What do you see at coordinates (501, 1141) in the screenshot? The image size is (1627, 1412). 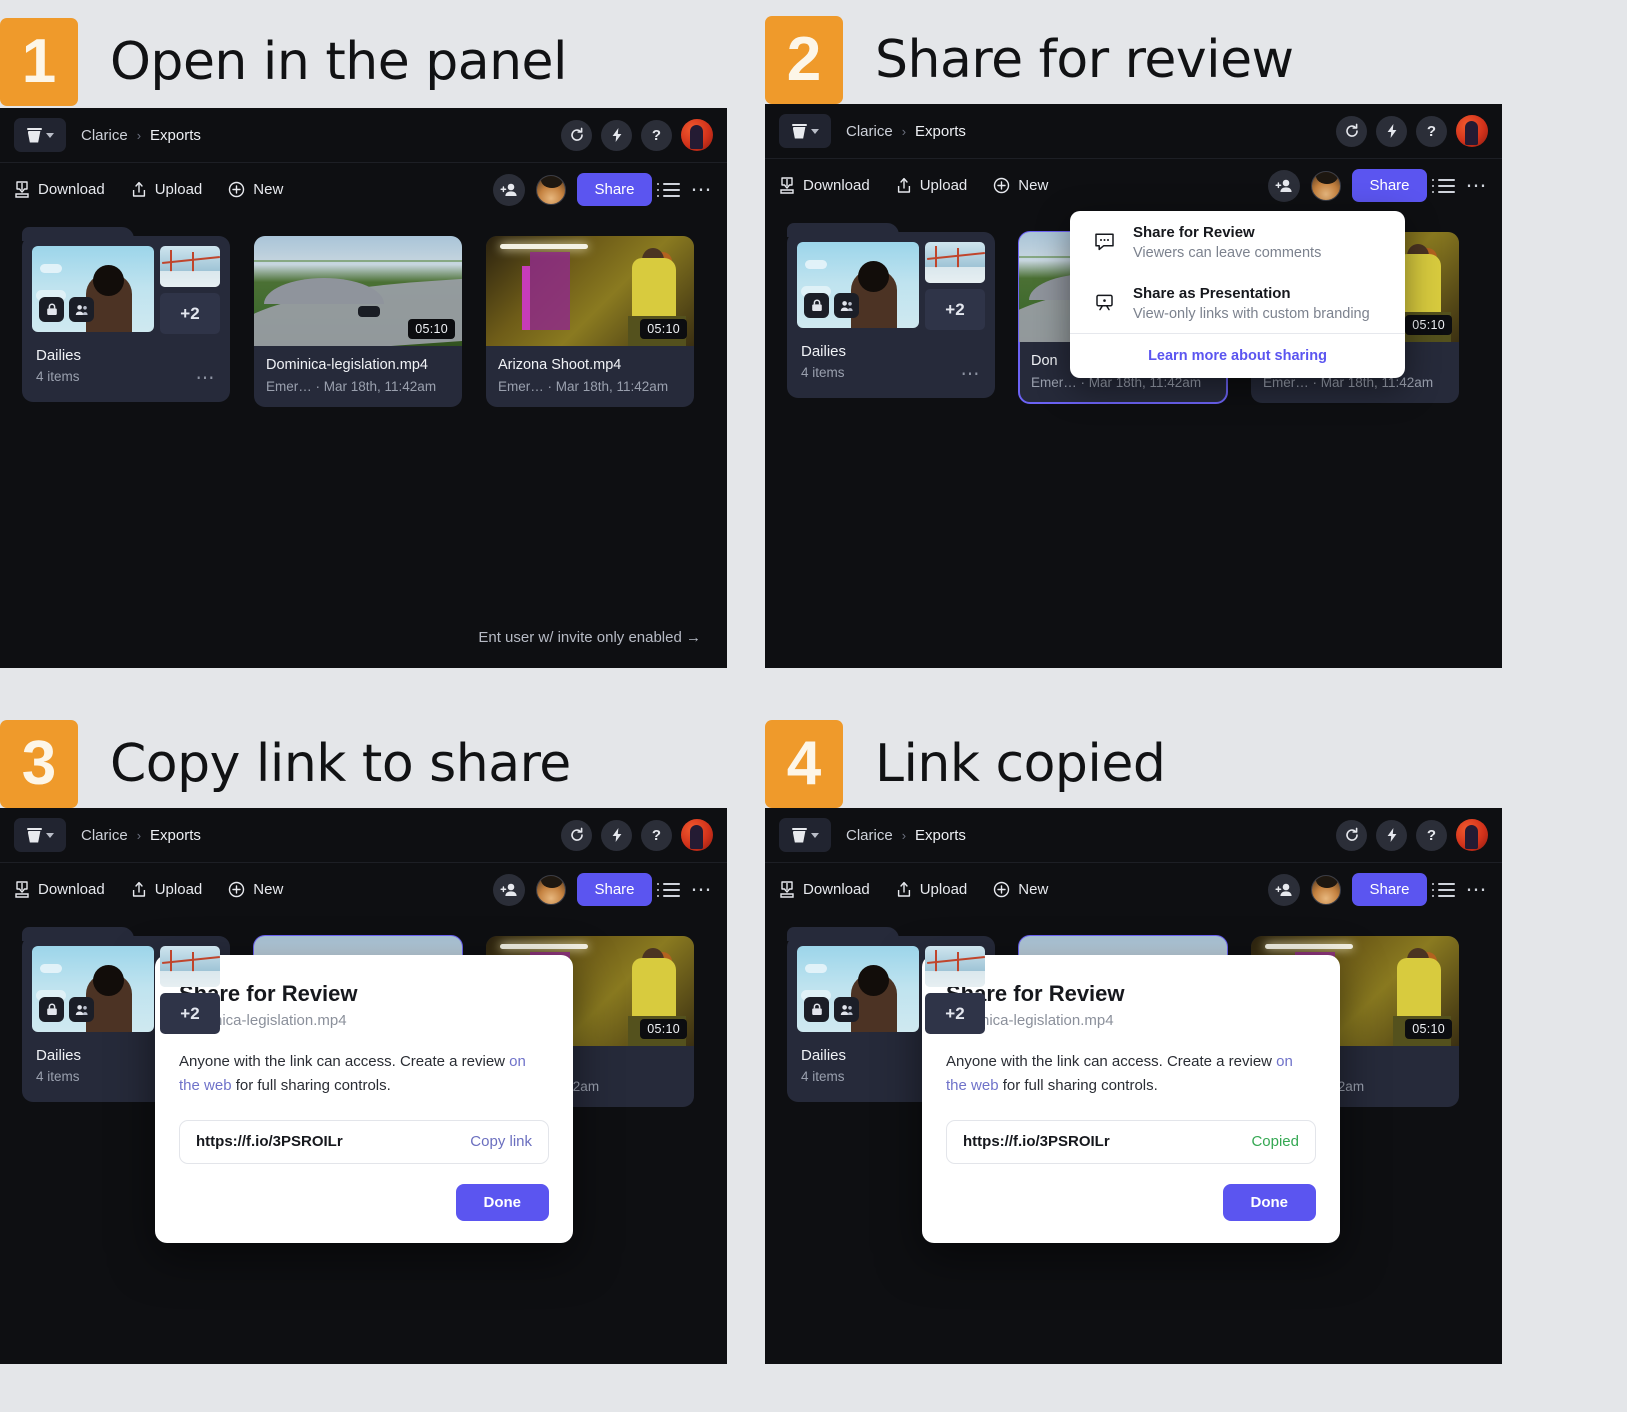 I see `copy-link-button: Copy link` at bounding box center [501, 1141].